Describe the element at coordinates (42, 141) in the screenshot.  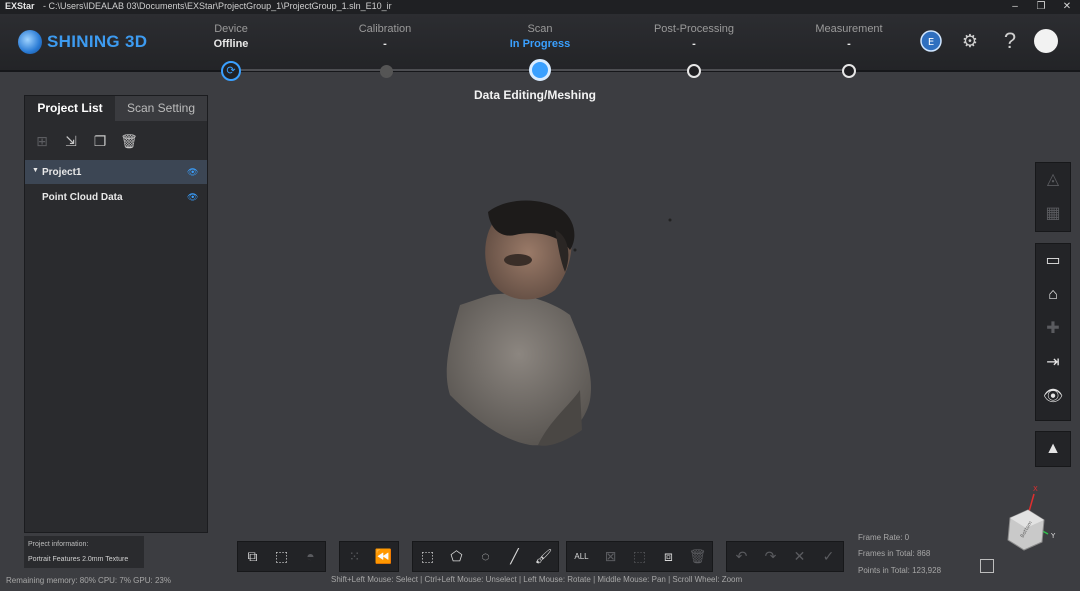
I see `add-icon: ⊞` at that location.